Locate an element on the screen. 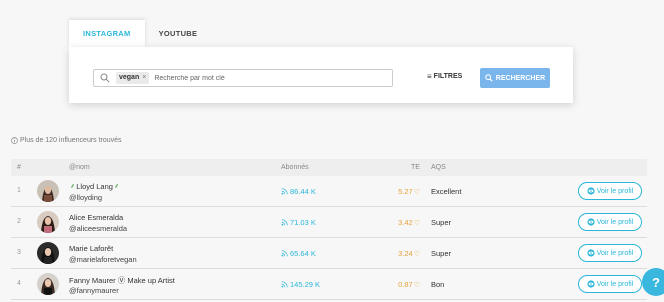  keyword-chip-label: vegan is located at coordinates (129, 77).